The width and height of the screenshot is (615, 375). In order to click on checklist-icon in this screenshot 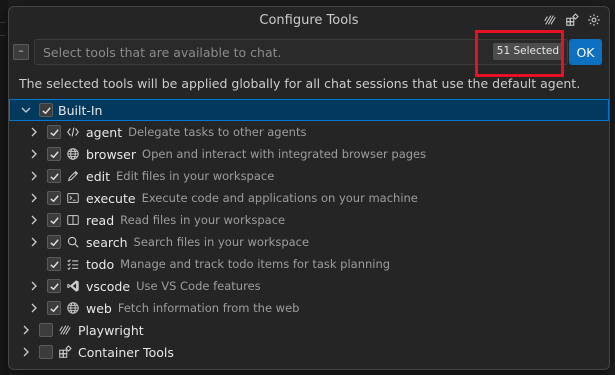, I will do `click(73, 264)`.